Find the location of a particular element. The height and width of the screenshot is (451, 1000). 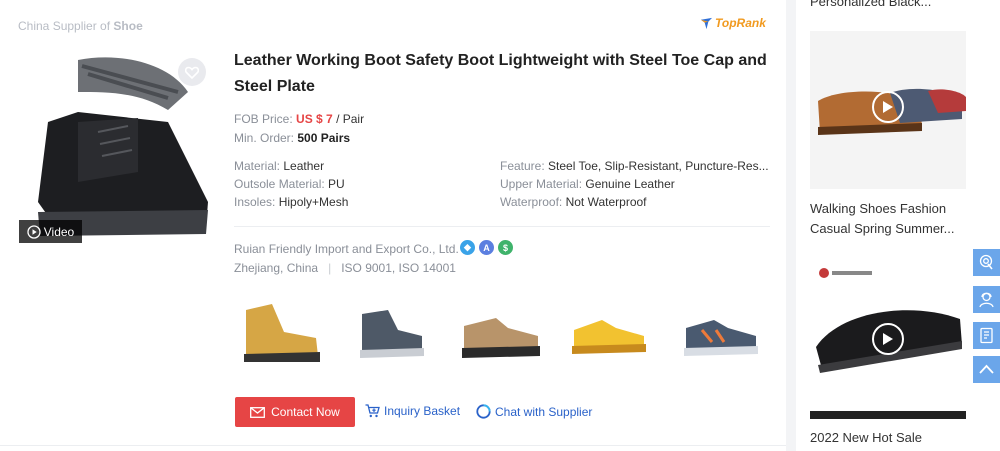

float-inquiry-icon is located at coordinates (986, 335).